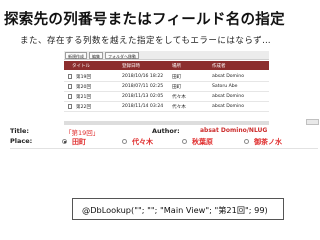 This screenshot has height=240, width=320. Describe the element at coordinates (143, 106) in the screenshot. I see `cell-date: 2018/11/14 03:24` at that location.